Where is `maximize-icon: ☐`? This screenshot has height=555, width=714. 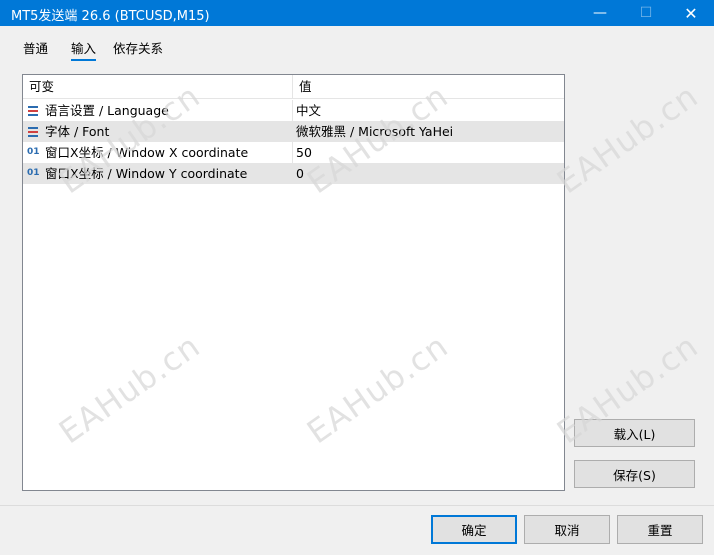
maximize-icon: ☐ is located at coordinates (646, 13).